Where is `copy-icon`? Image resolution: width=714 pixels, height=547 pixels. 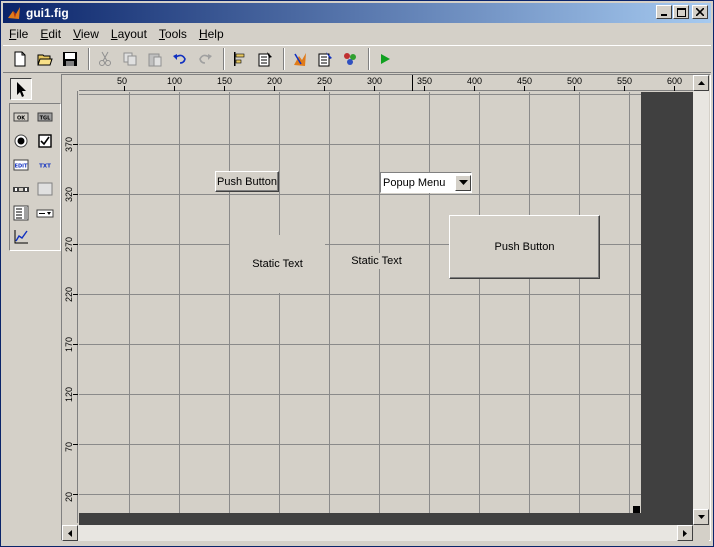 copy-icon is located at coordinates (130, 59).